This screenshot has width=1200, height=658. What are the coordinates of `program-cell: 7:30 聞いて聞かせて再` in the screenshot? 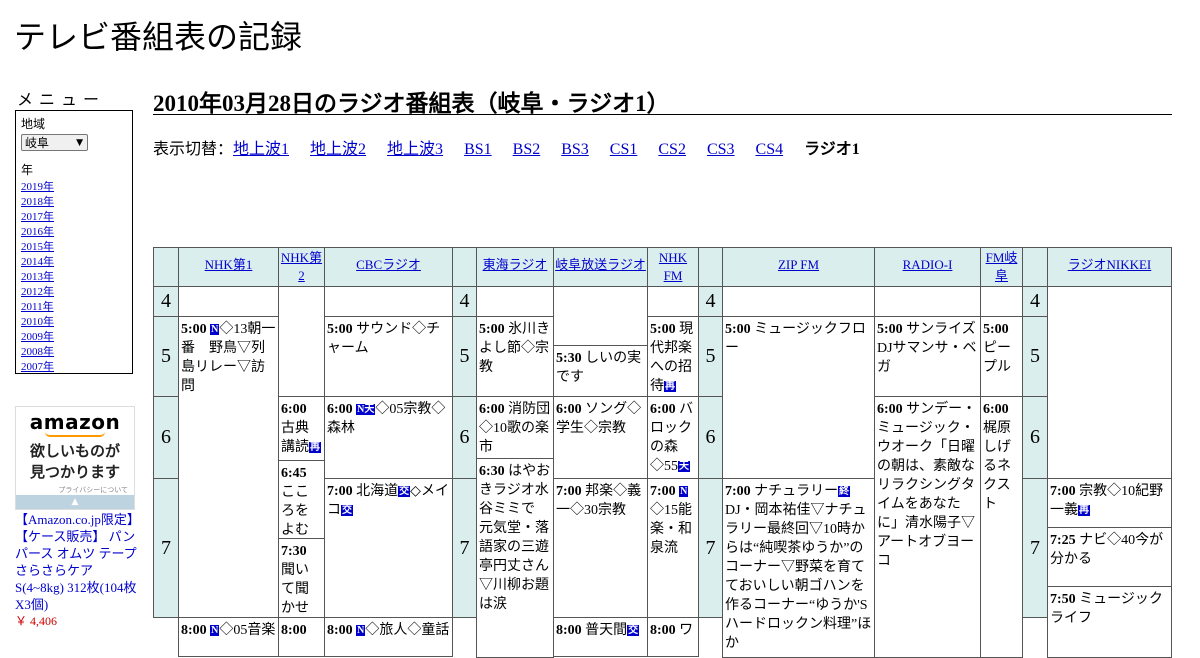 It's located at (301, 578).